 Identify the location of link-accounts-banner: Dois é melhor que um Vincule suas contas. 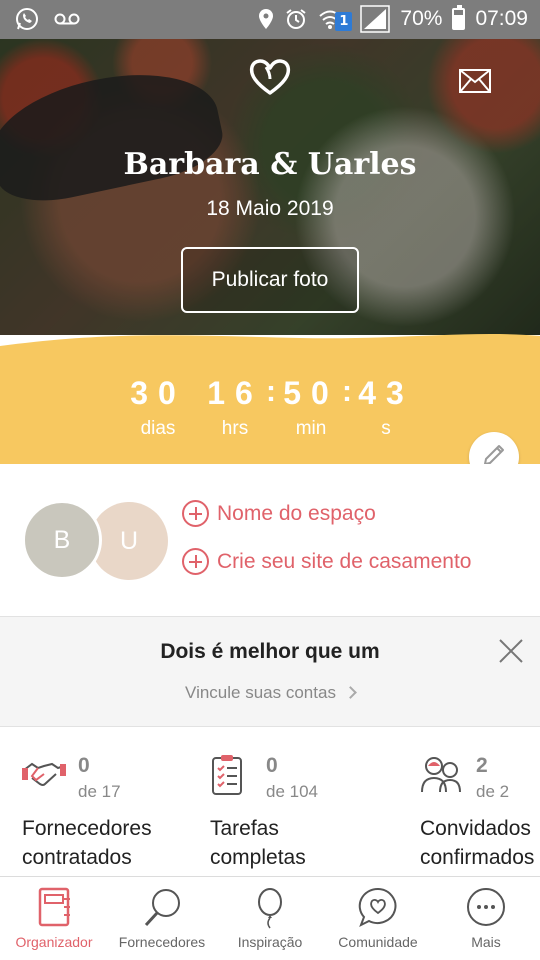
(270, 671).